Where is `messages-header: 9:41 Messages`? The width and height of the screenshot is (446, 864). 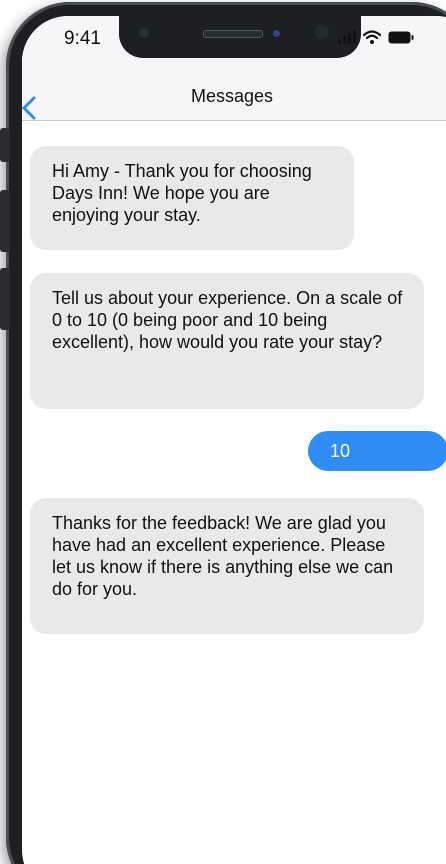
messages-header: 9:41 Messages is located at coordinates (234, 68).